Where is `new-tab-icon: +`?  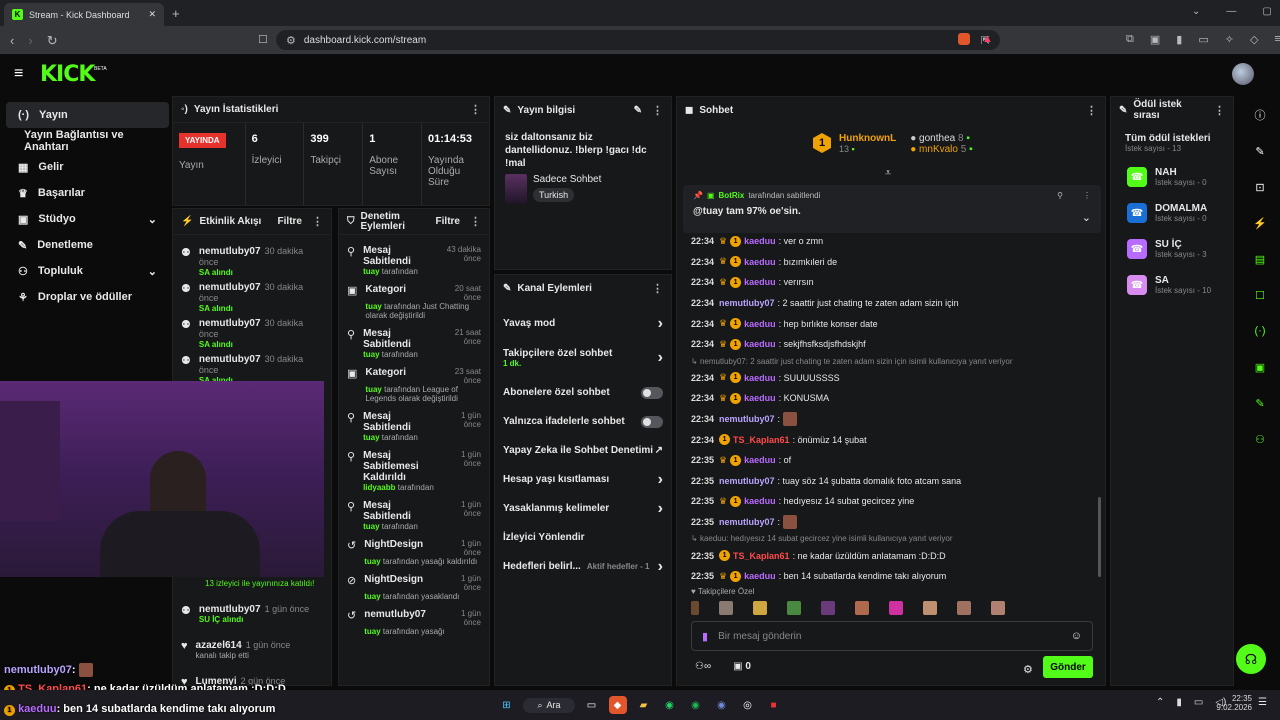
new-tab-icon: + is located at coordinates (176, 13).